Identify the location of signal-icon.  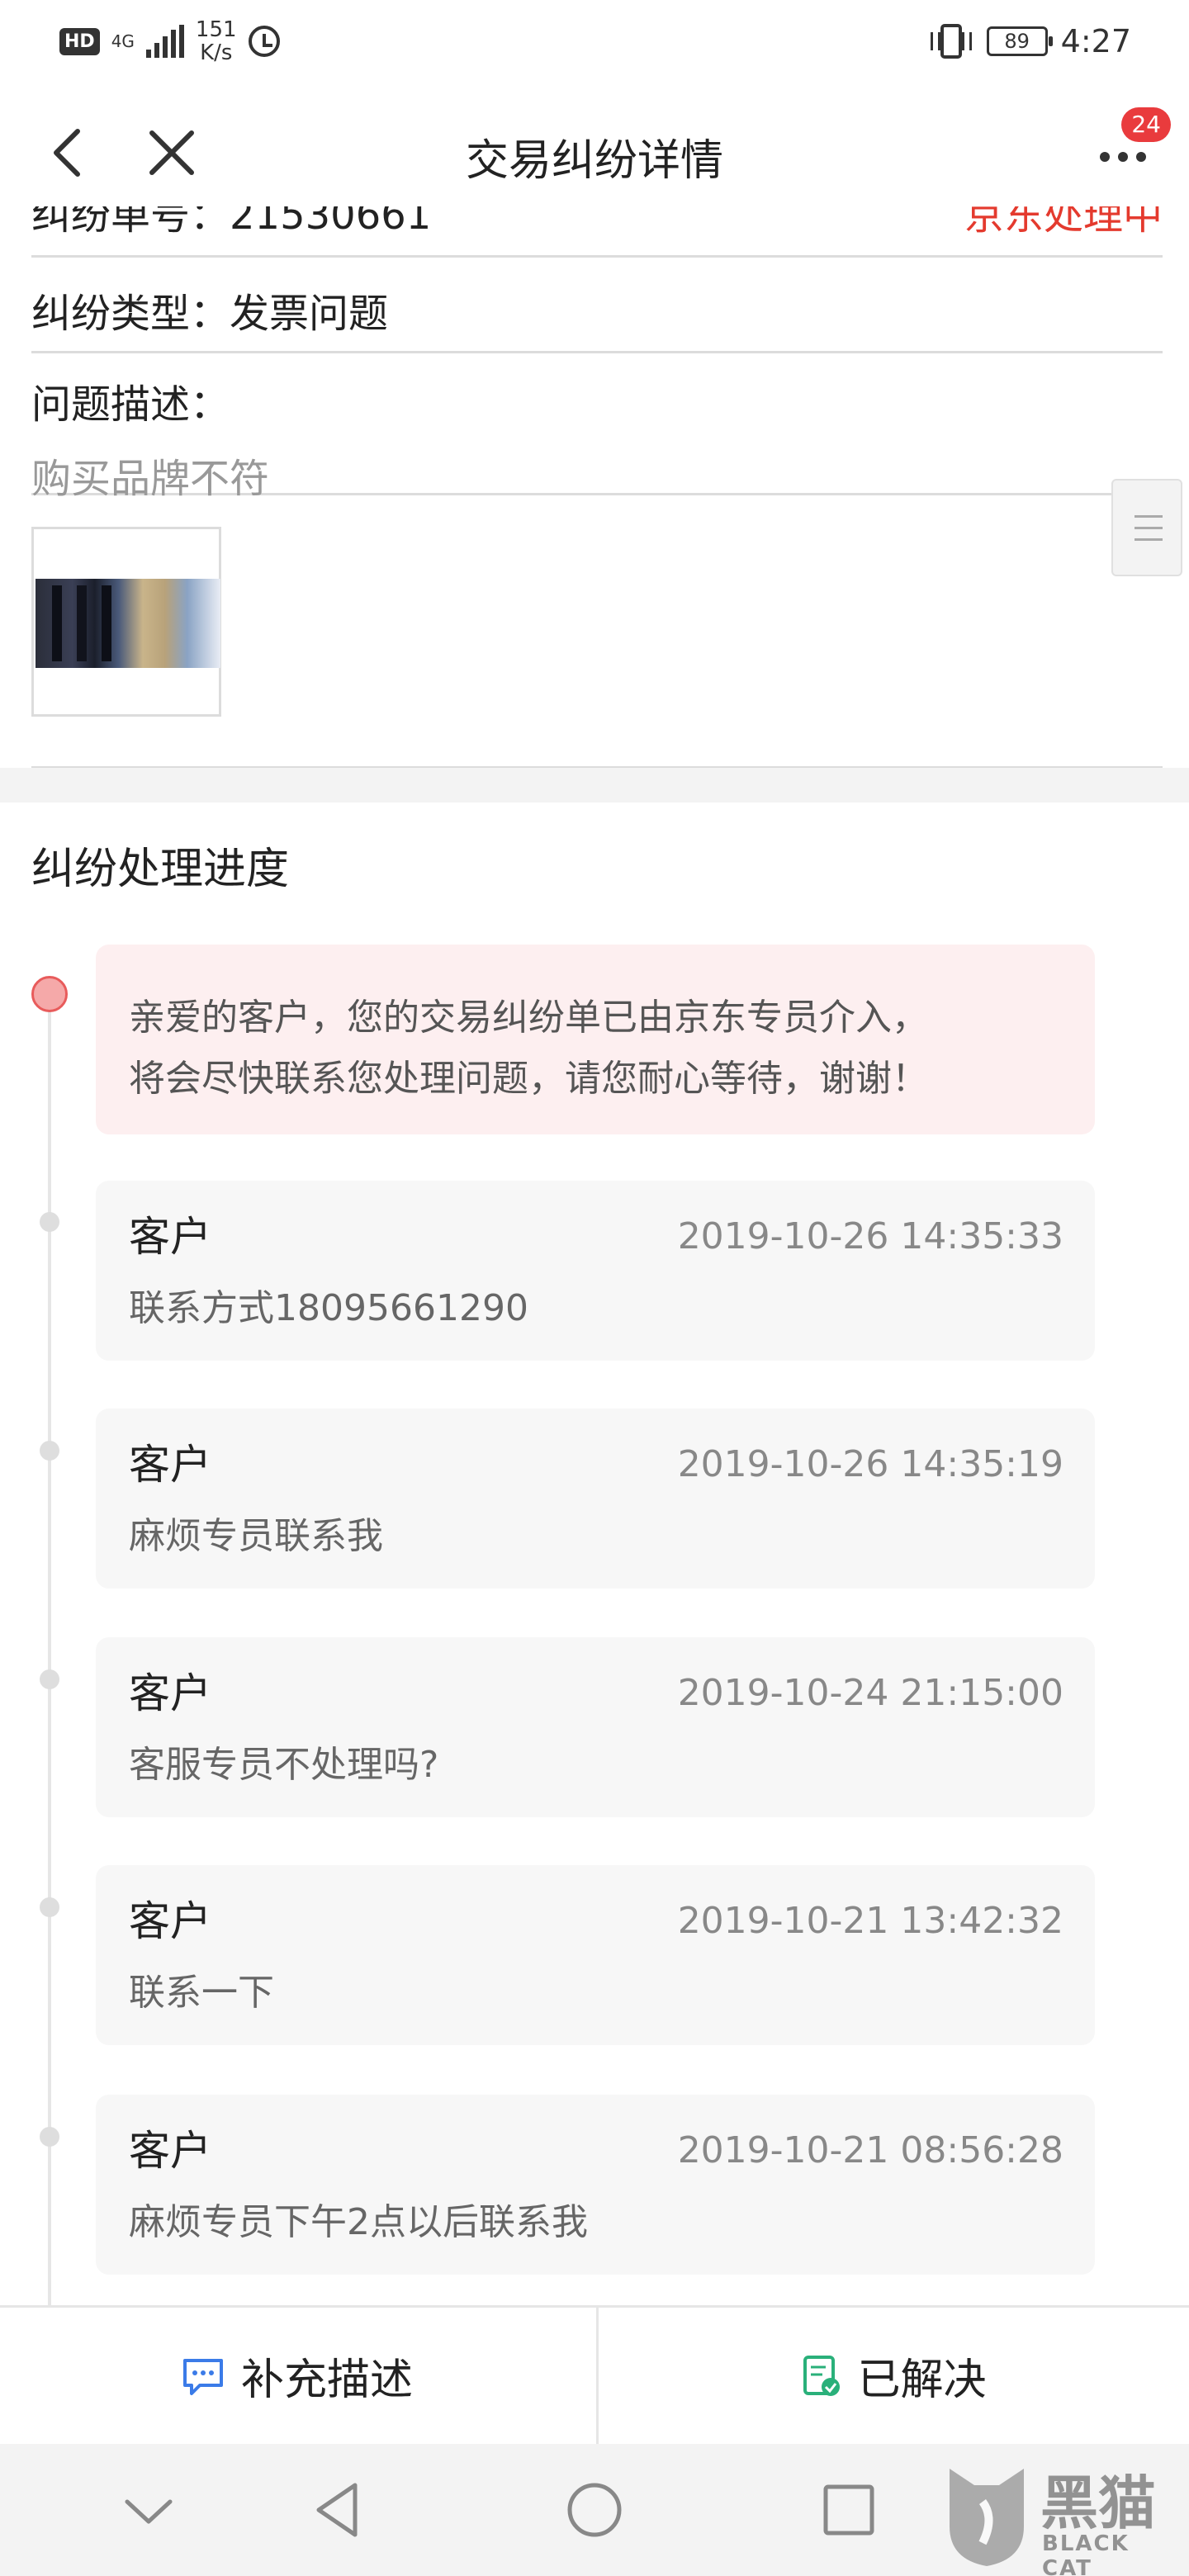
(164, 41).